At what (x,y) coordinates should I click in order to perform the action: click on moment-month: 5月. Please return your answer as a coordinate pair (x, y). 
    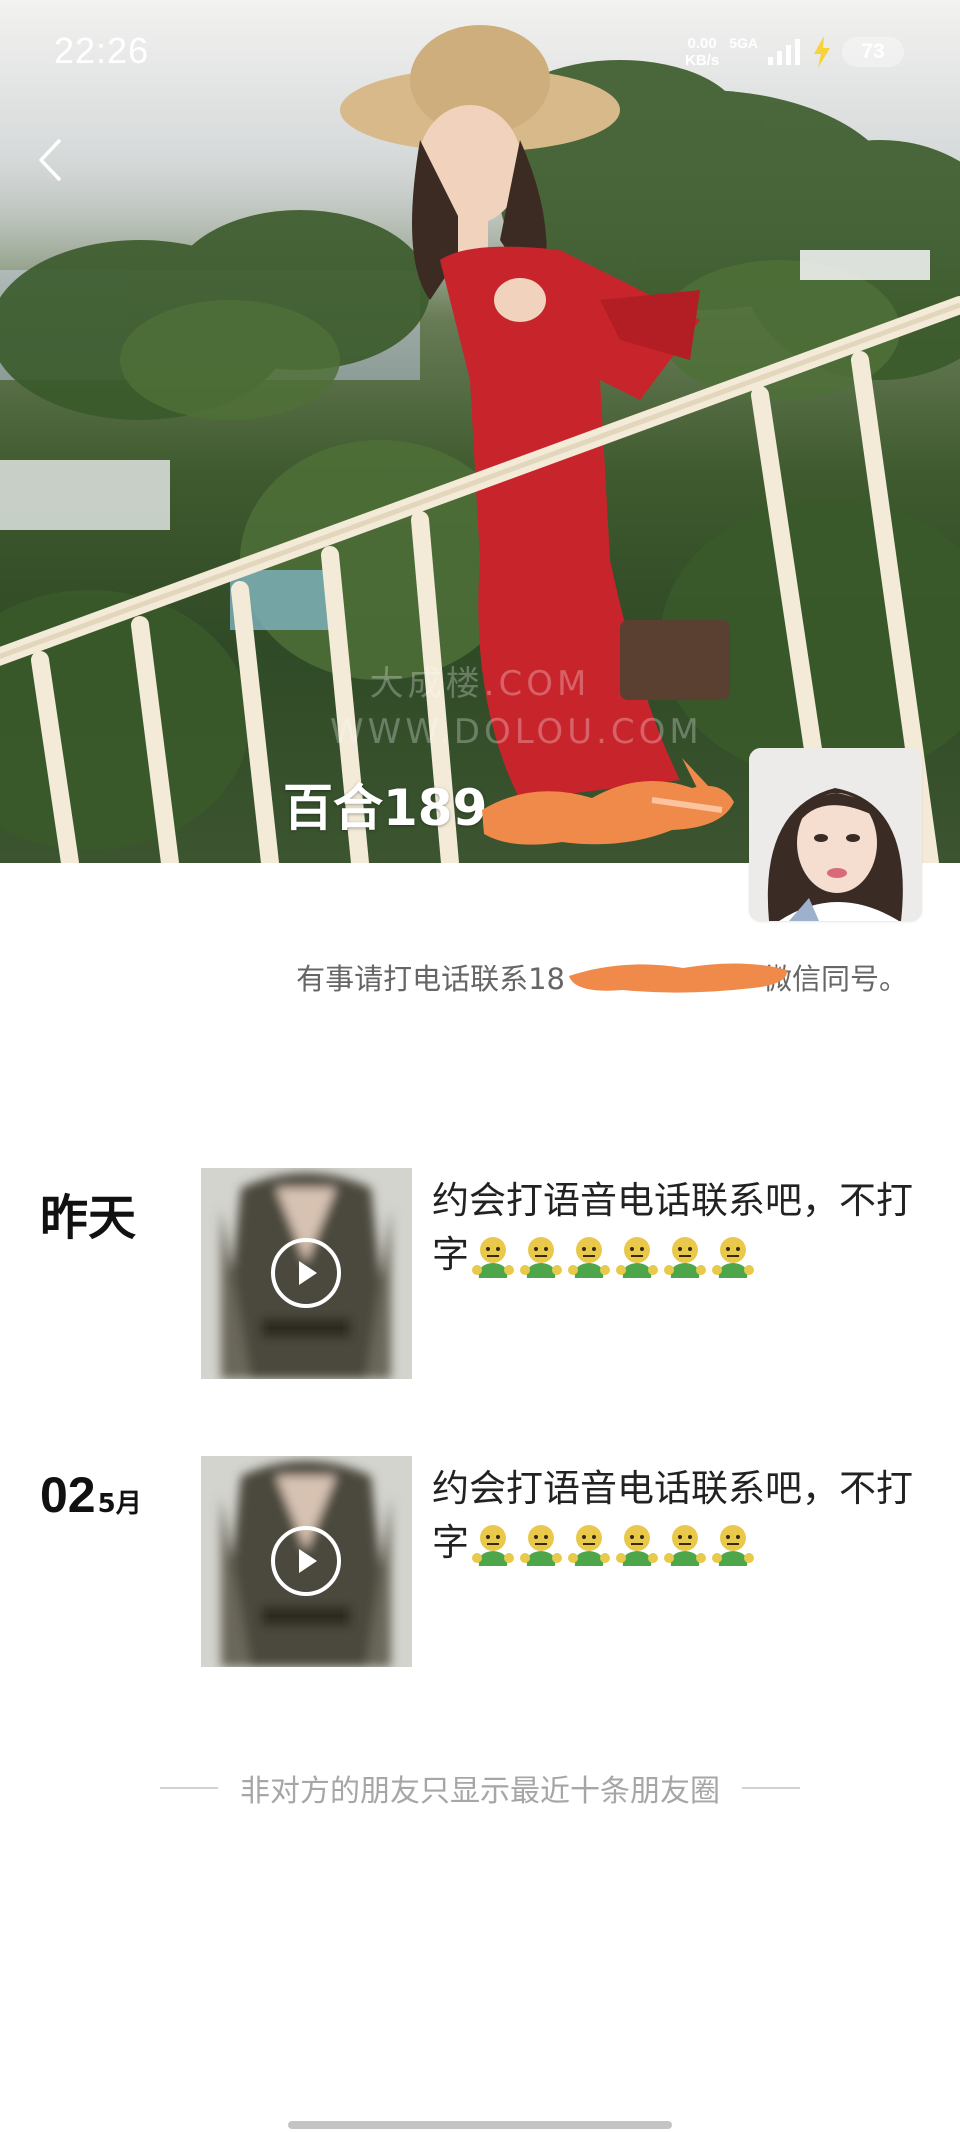
    Looking at the image, I should click on (119, 1504).